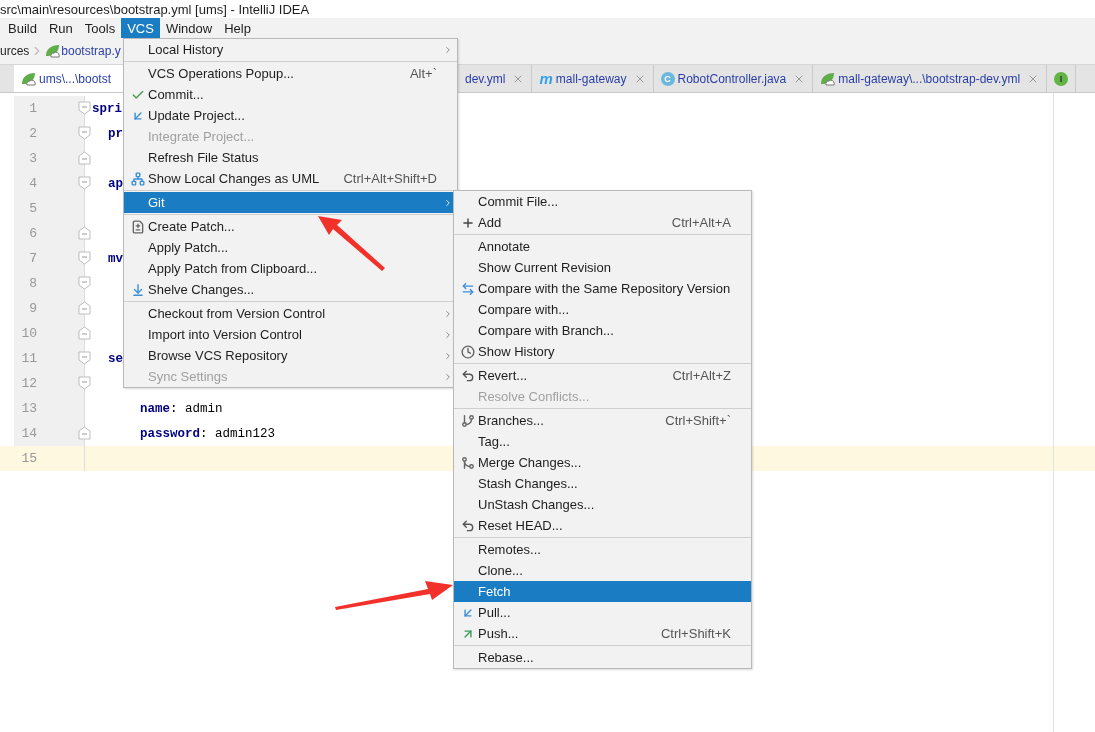  What do you see at coordinates (15, 51) in the screenshot?
I see `breadcrumb-item: urces` at bounding box center [15, 51].